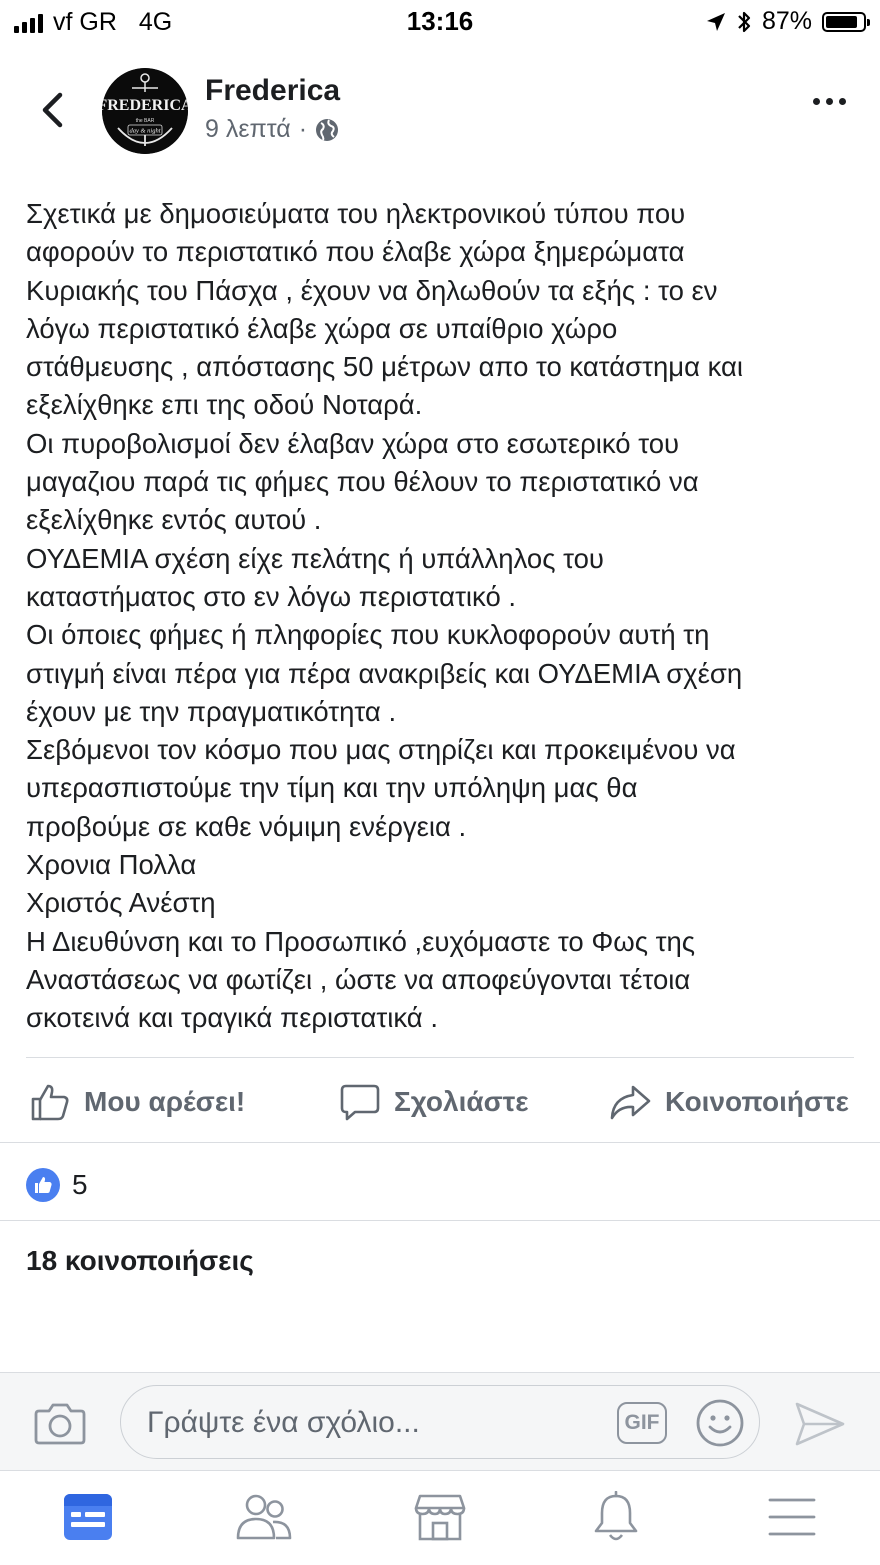 The height and width of the screenshot is (1565, 880). What do you see at coordinates (50, 1102) in the screenshot?
I see `thumbs-up-icon` at bounding box center [50, 1102].